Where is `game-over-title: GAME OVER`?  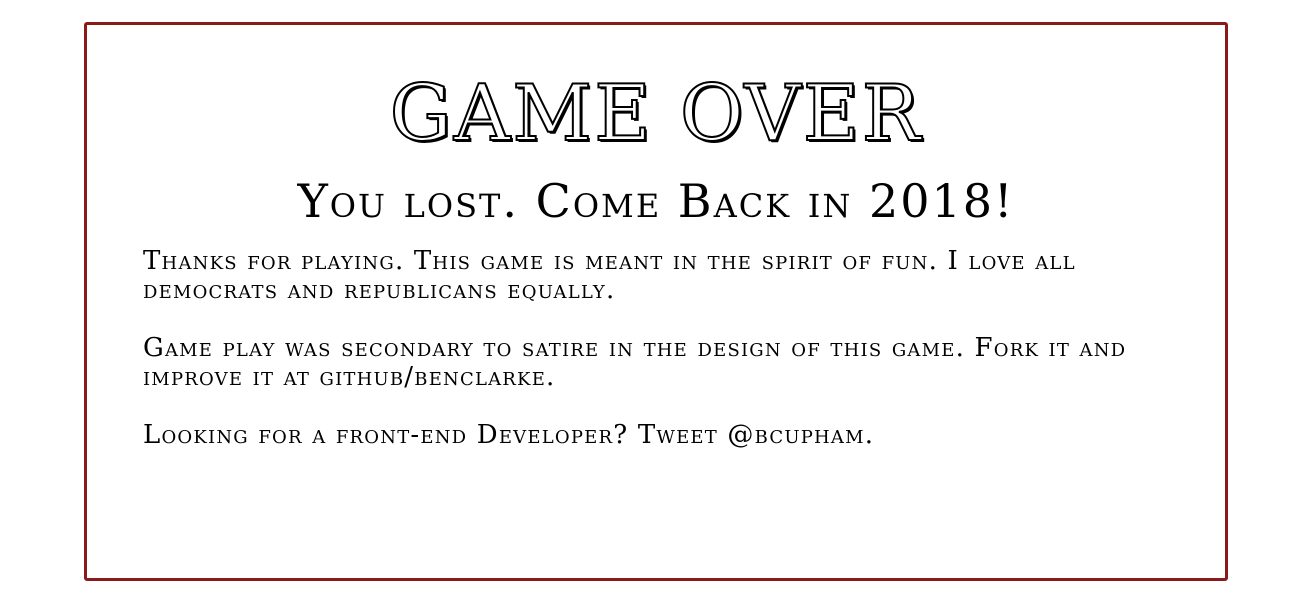 game-over-title: GAME OVER is located at coordinates (656, 114).